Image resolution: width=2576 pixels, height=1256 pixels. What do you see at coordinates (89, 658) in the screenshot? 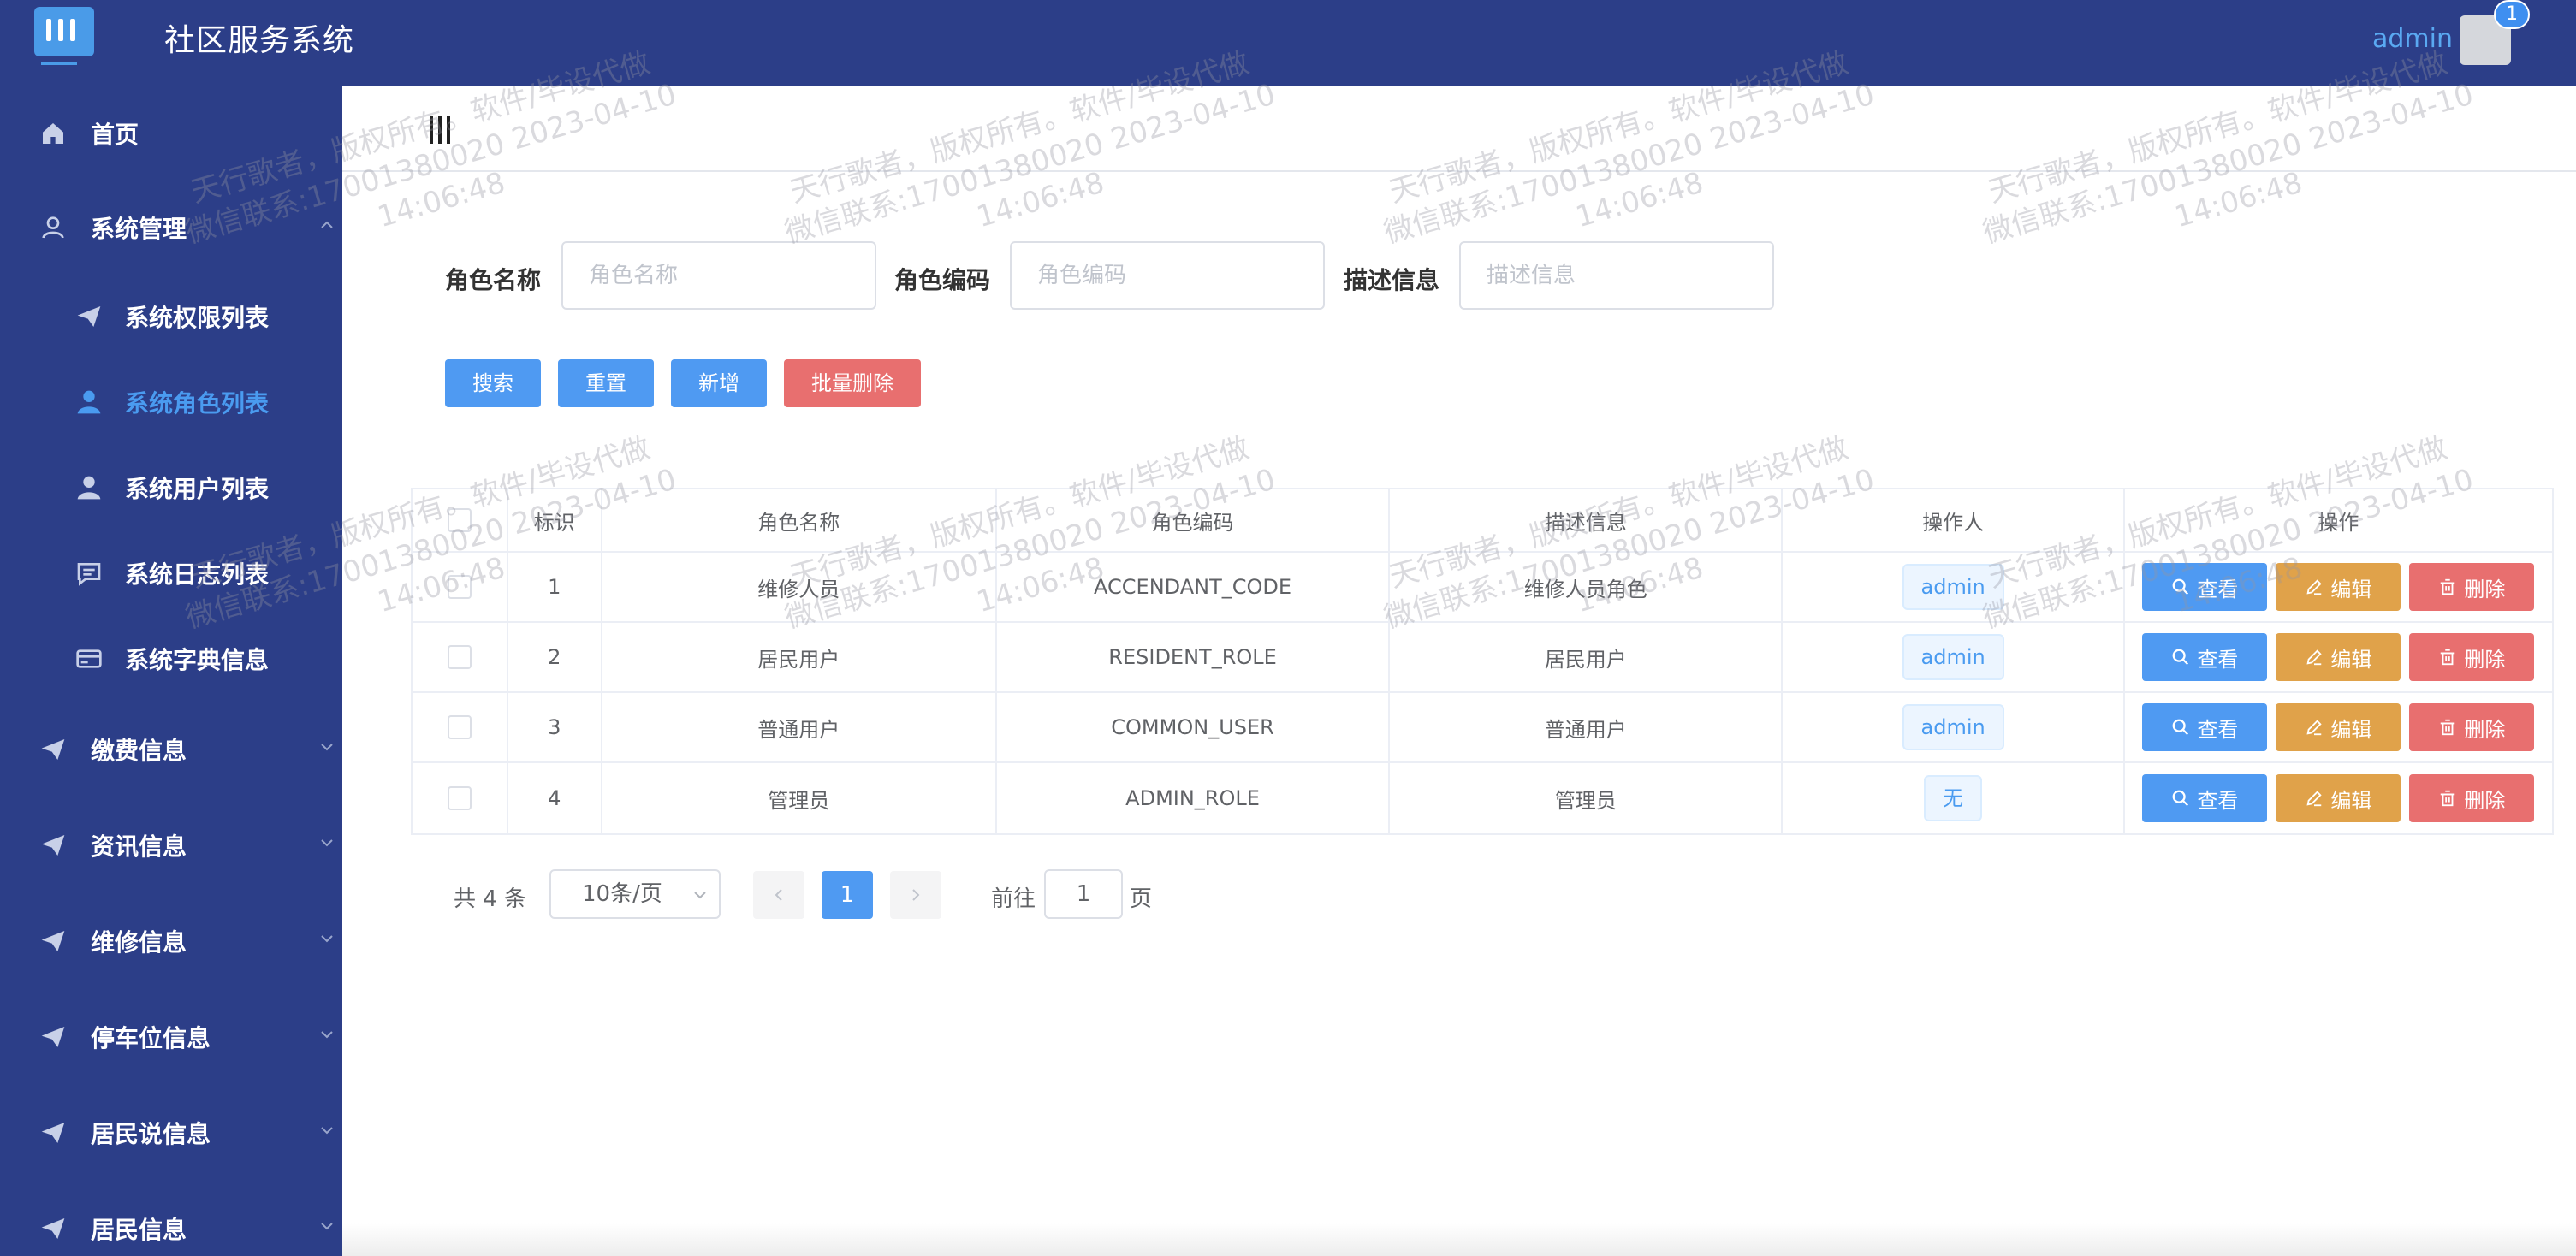
I see `card-icon` at bounding box center [89, 658].